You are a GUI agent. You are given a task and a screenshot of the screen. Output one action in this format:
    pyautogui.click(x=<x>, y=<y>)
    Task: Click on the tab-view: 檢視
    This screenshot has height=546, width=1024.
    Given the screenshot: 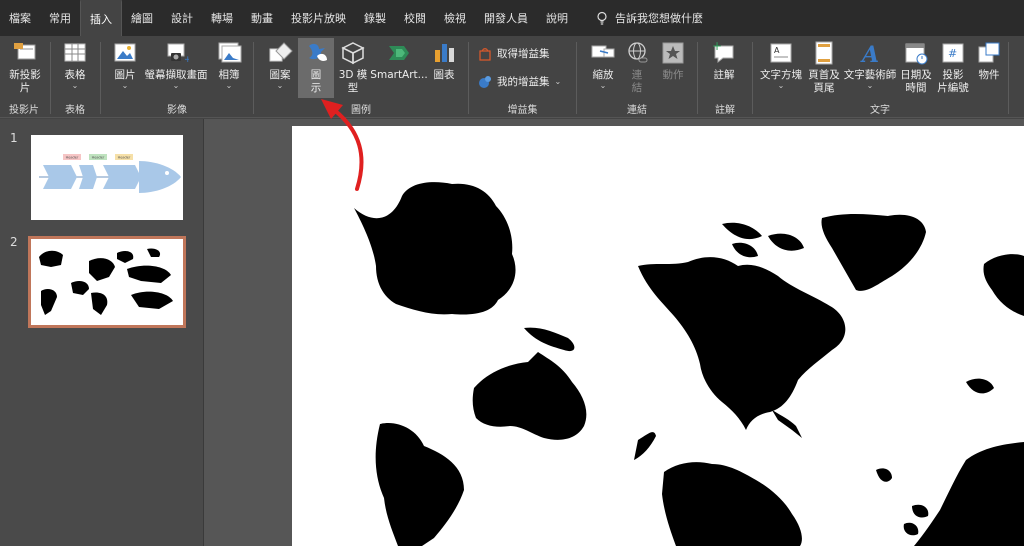 What is the action you would take?
    pyautogui.click(x=455, y=18)
    